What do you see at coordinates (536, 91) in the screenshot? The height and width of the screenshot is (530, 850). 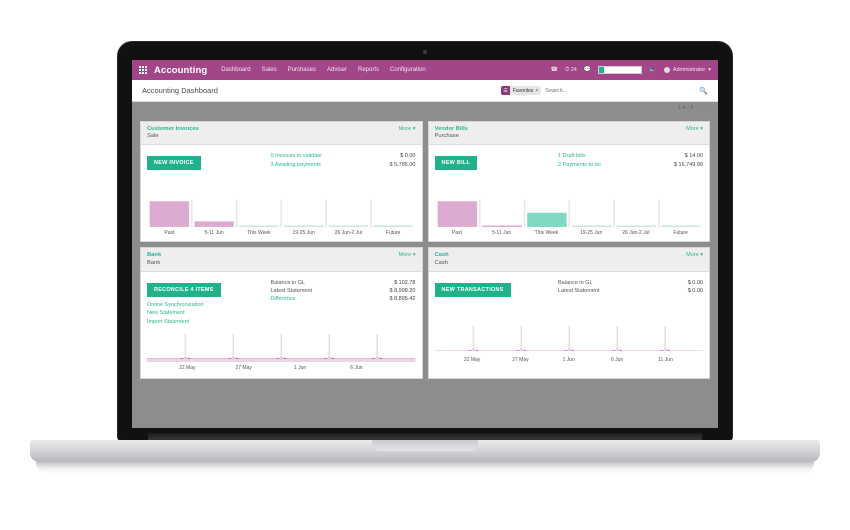 I see `close-icon: ×` at bounding box center [536, 91].